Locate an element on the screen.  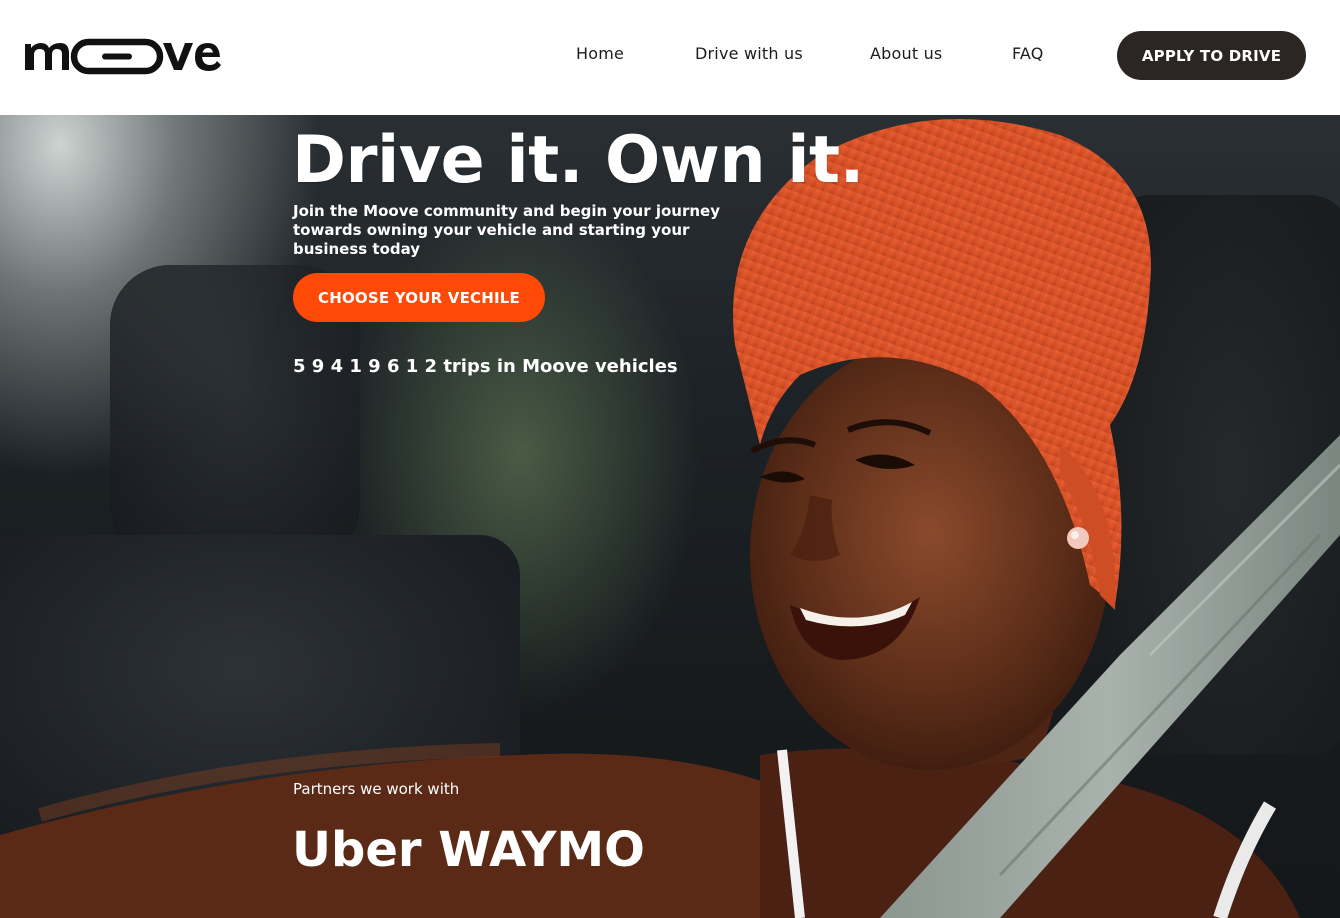
nav-about-us-link: About us is located at coordinates (906, 53).